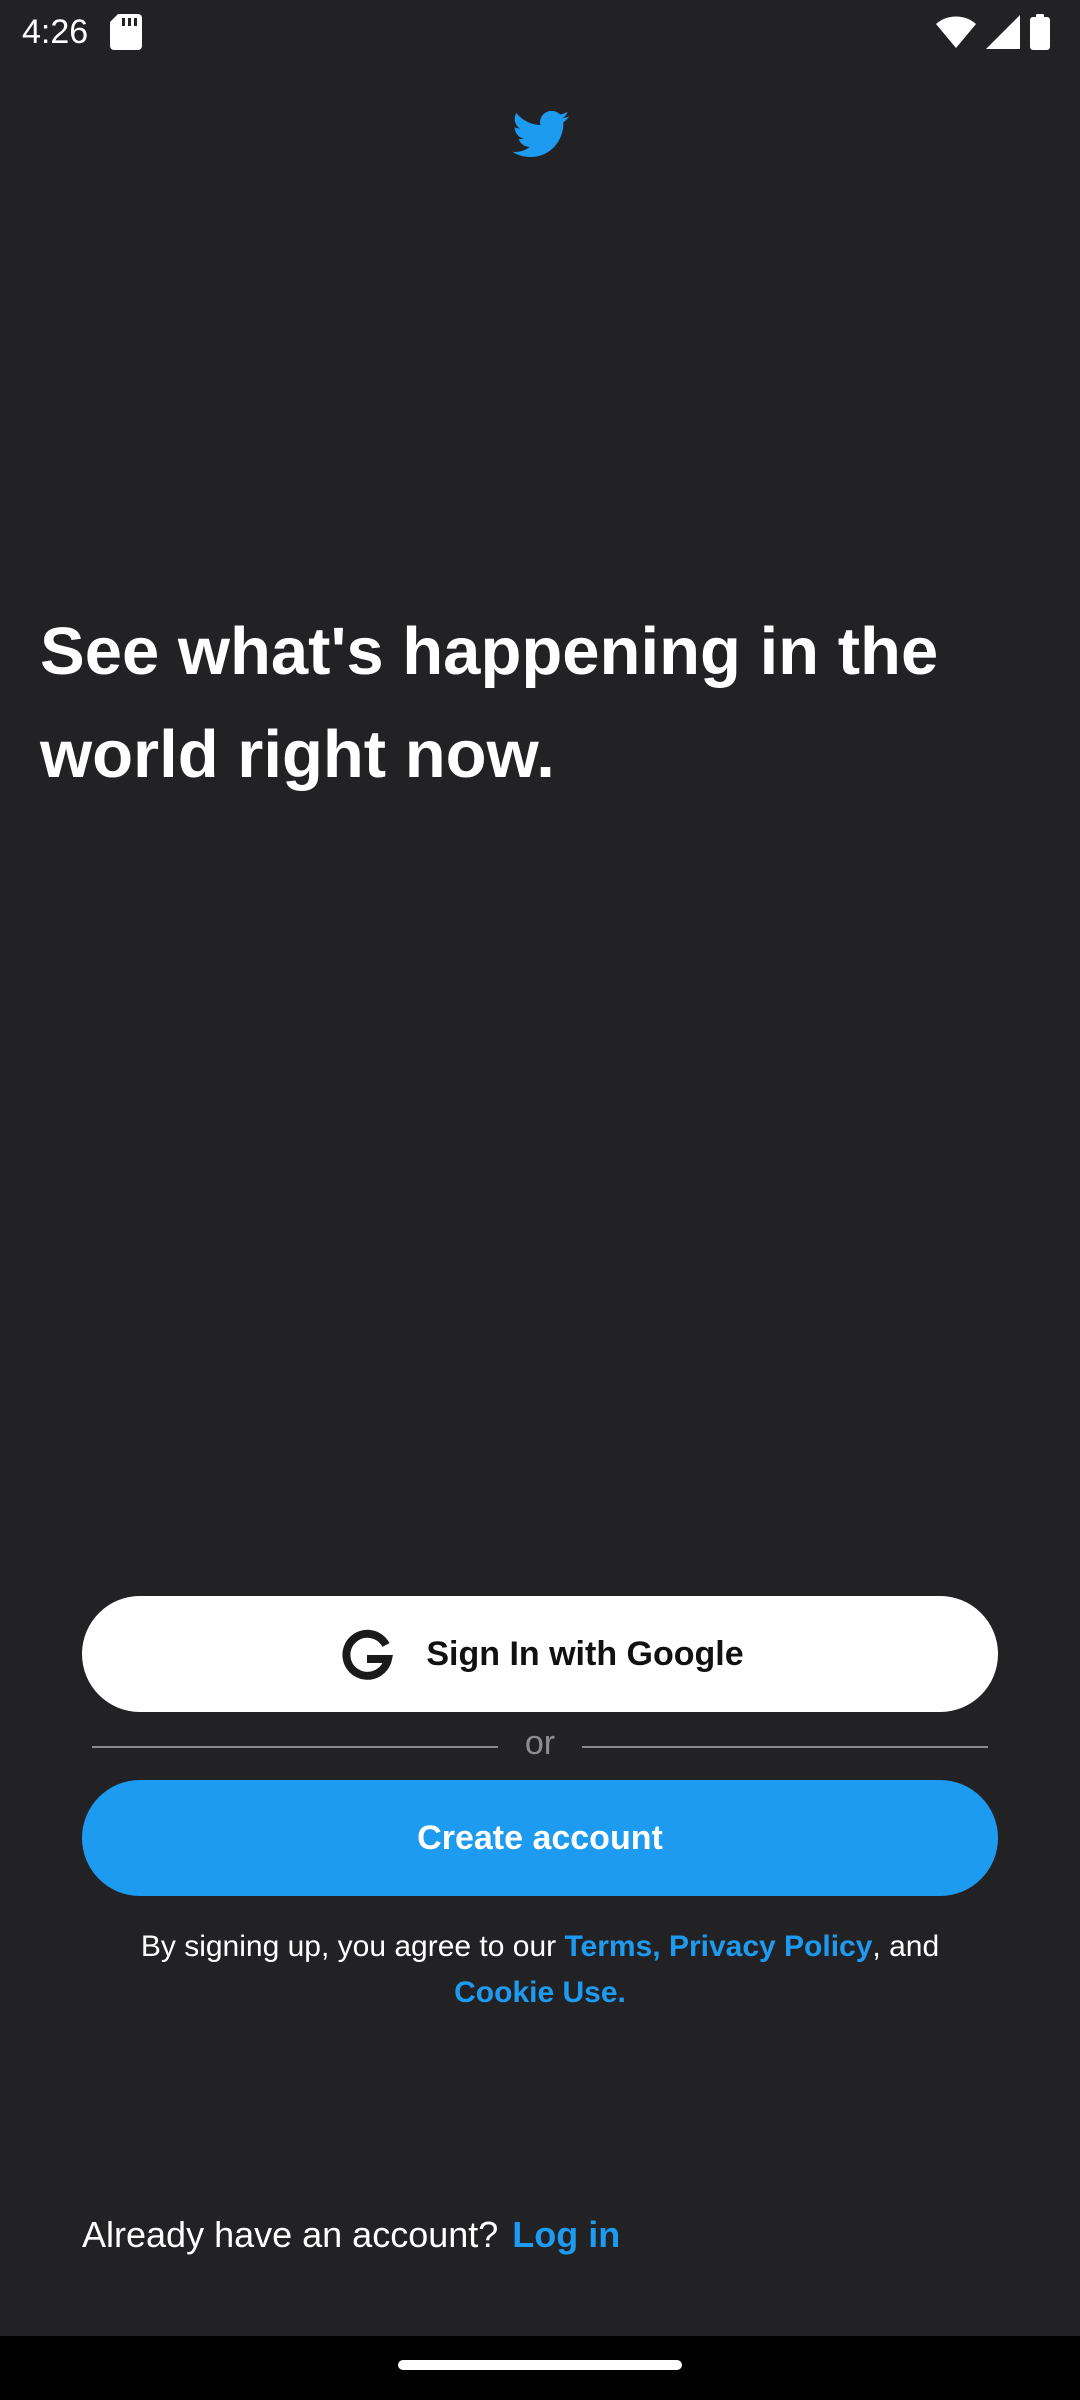  I want to click on signal-icon, so click(1003, 32).